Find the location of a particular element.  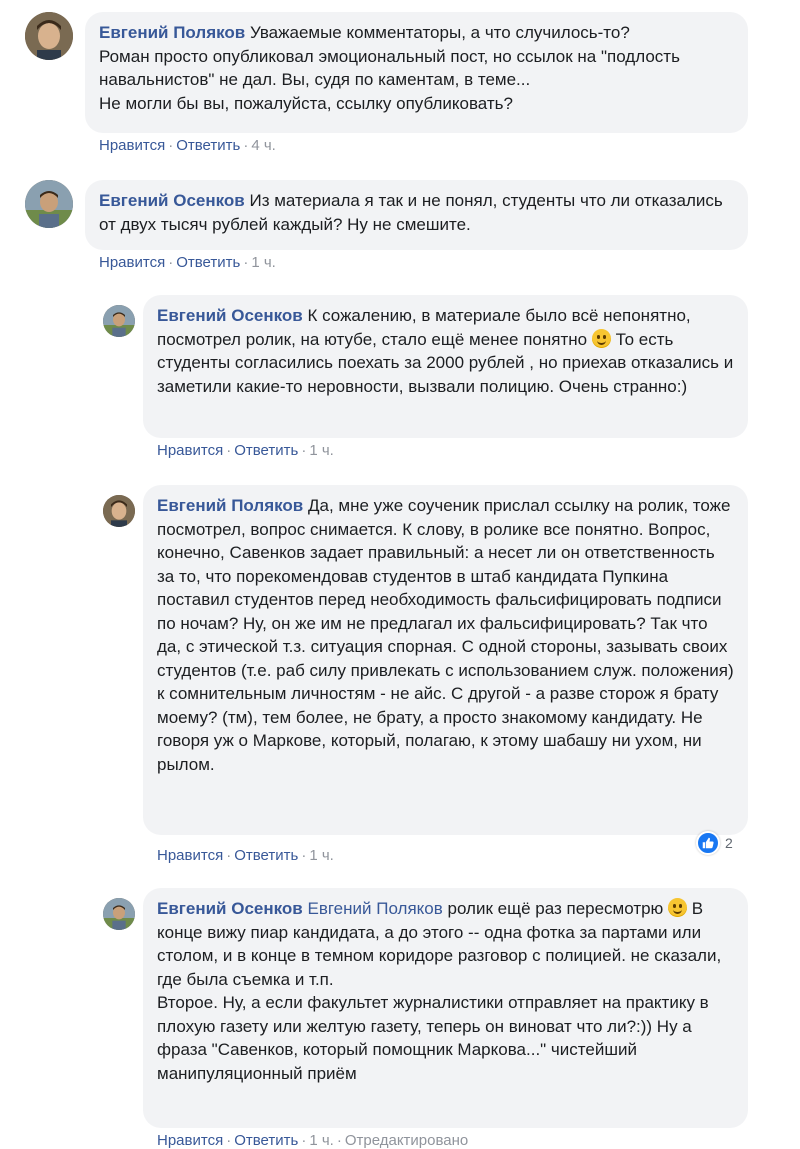

comment-text: ролик ещё раз пересмотрю is located at coordinates (555, 908).